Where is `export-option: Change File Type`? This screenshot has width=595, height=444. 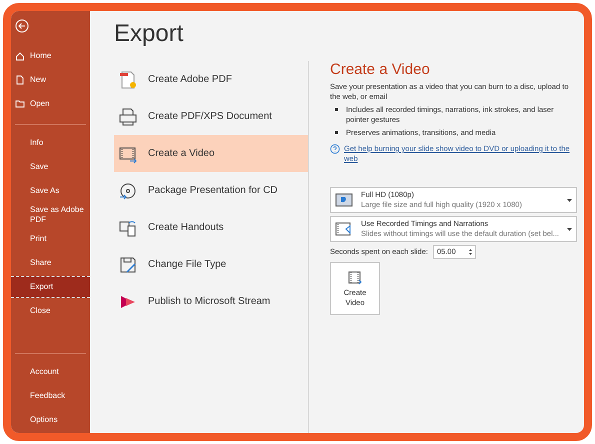
export-option: Change File Type is located at coordinates (211, 264).